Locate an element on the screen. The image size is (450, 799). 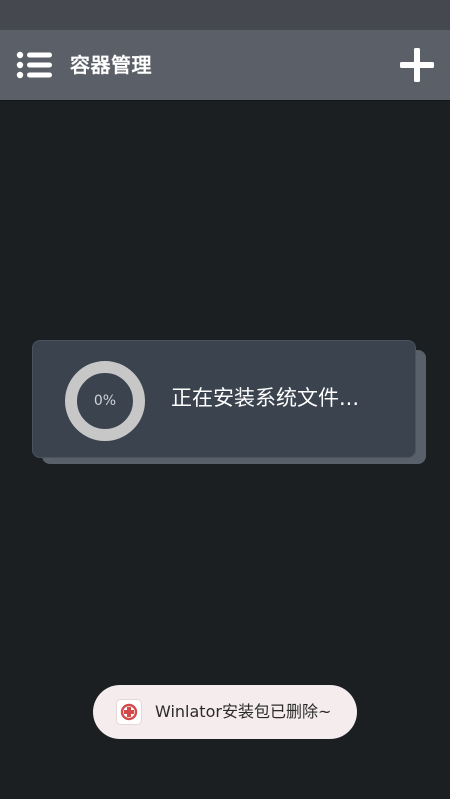
progress-percent: 0% is located at coordinates (105, 401).